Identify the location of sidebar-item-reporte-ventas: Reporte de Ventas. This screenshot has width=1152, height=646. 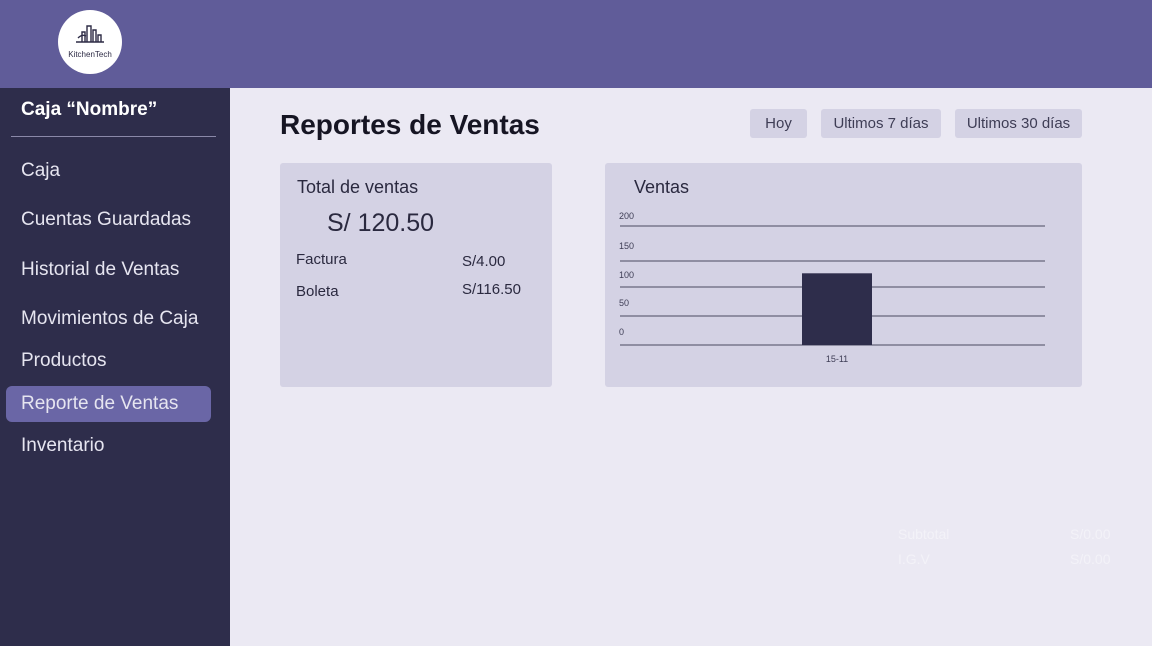
(99, 404).